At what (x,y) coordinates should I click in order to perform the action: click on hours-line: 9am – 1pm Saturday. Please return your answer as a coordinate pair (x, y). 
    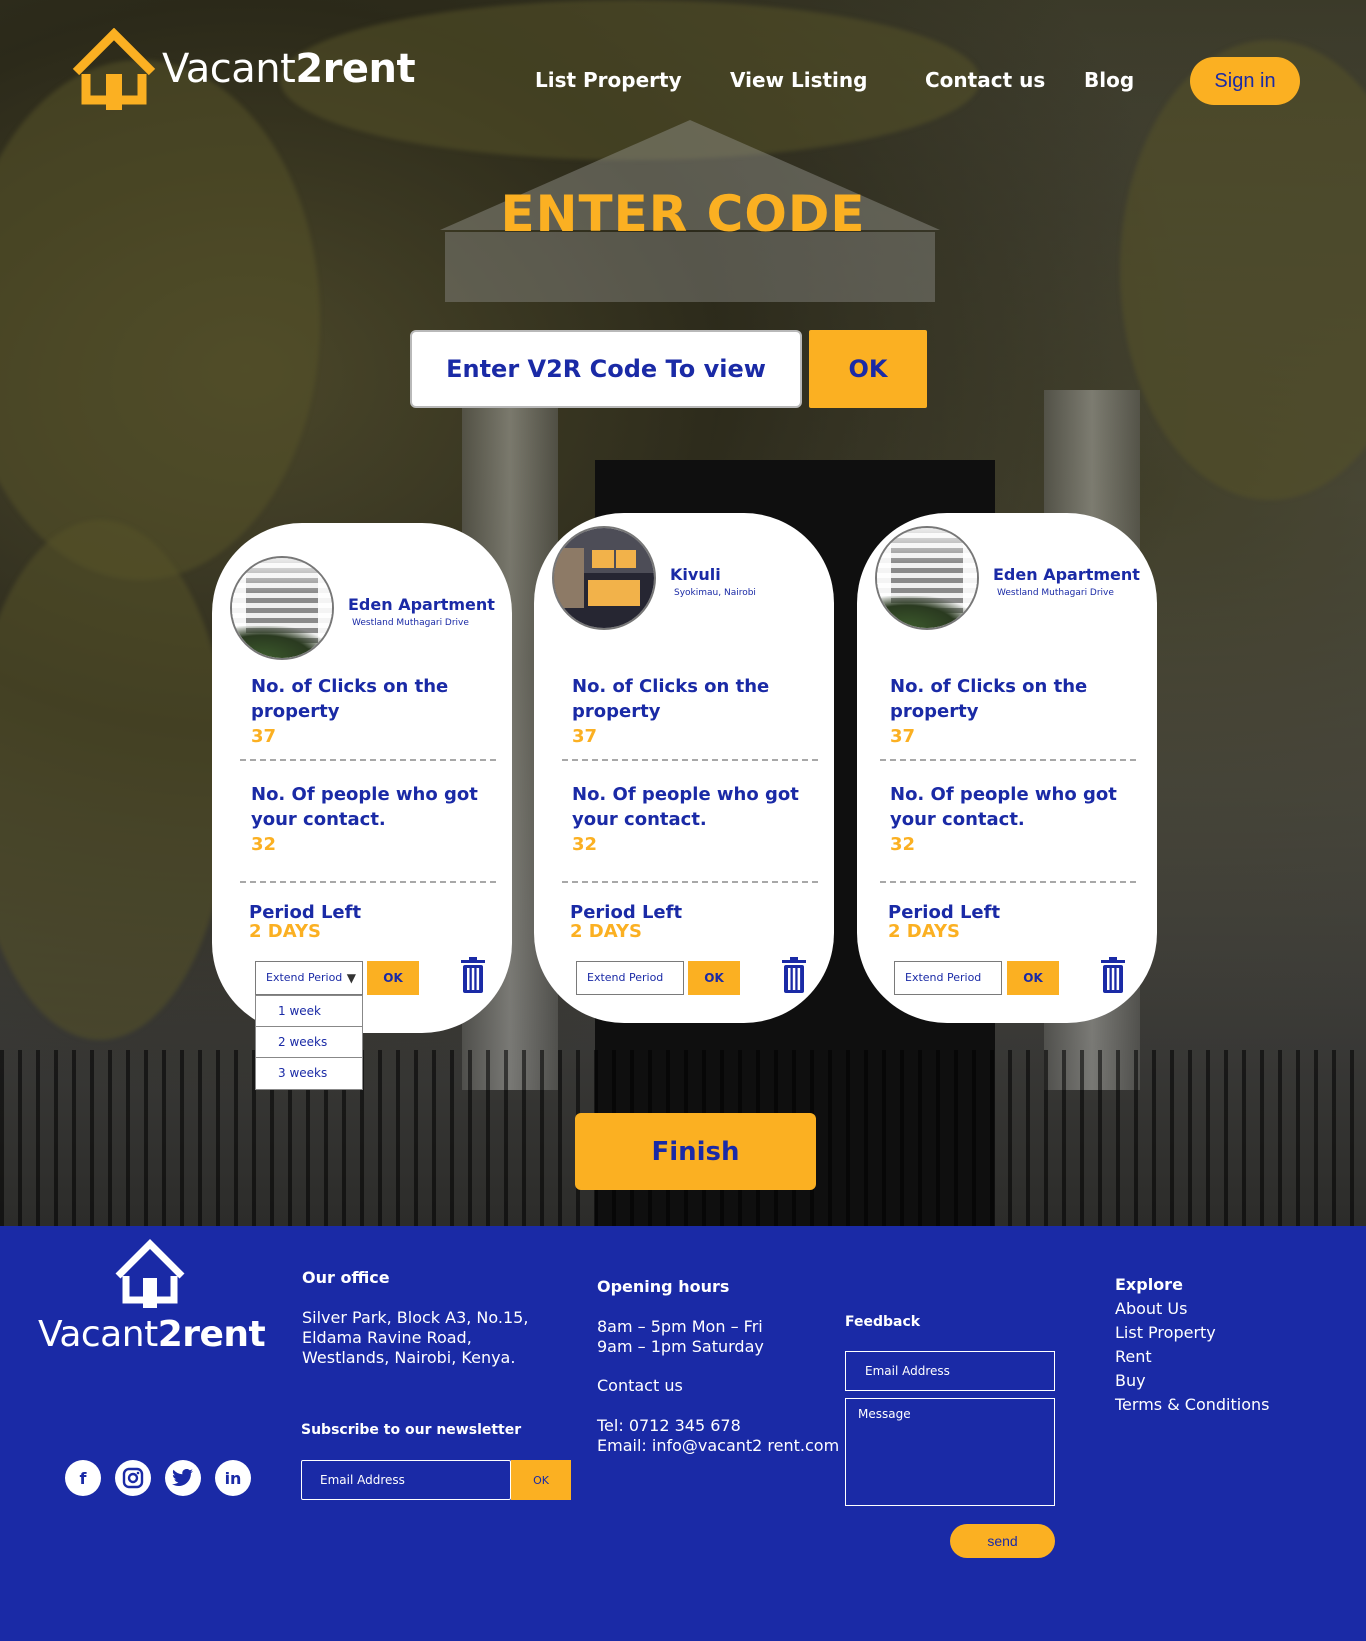
    Looking at the image, I should click on (680, 1346).